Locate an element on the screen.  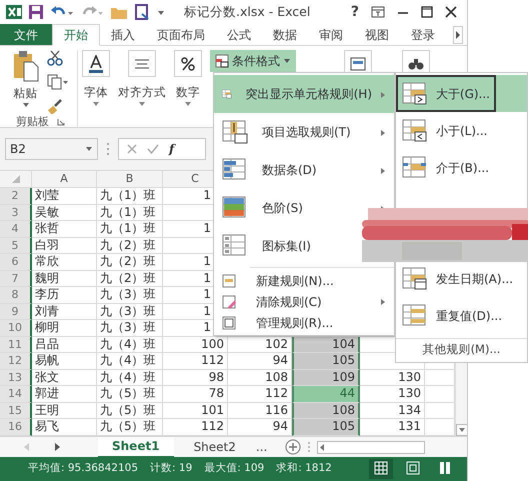
column-header: A is located at coordinates (64, 179).